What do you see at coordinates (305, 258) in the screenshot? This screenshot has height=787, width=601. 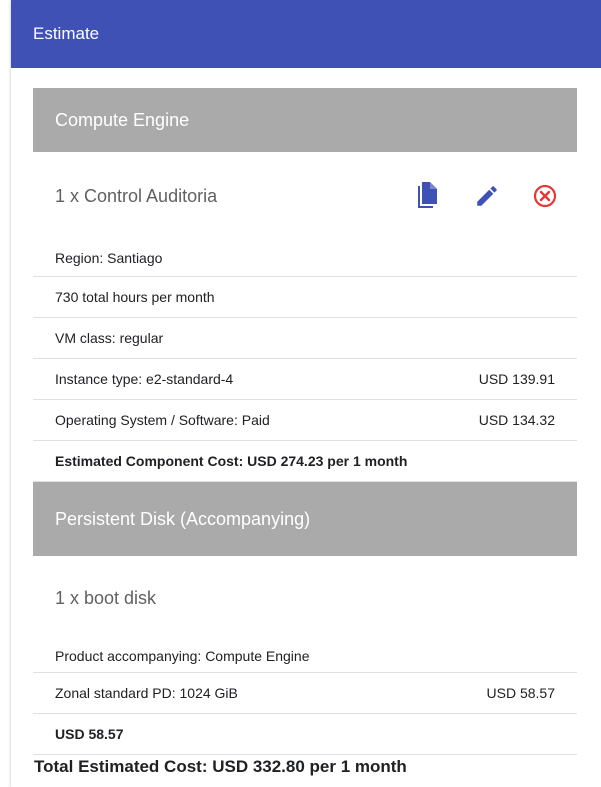 I see `compute-row-region: Region: Santiago` at bounding box center [305, 258].